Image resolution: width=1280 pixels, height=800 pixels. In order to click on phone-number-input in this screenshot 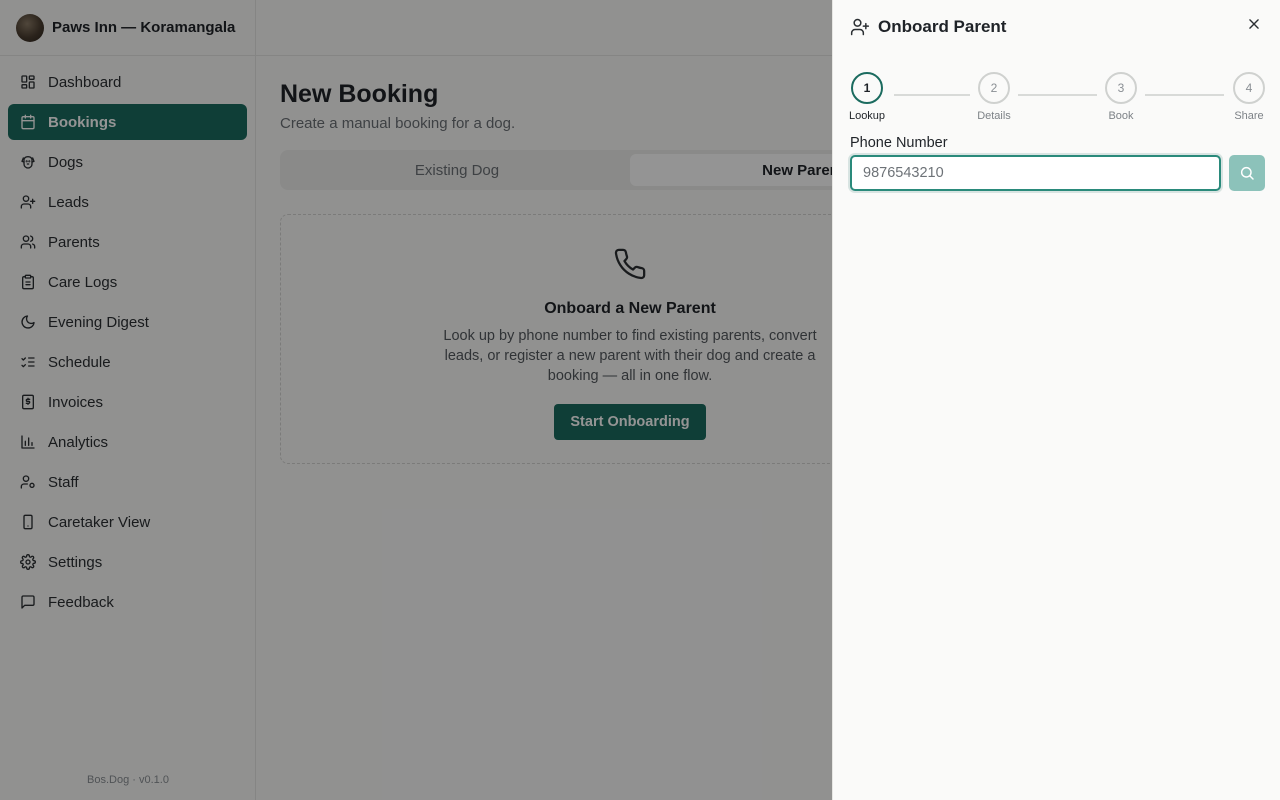, I will do `click(1035, 173)`.